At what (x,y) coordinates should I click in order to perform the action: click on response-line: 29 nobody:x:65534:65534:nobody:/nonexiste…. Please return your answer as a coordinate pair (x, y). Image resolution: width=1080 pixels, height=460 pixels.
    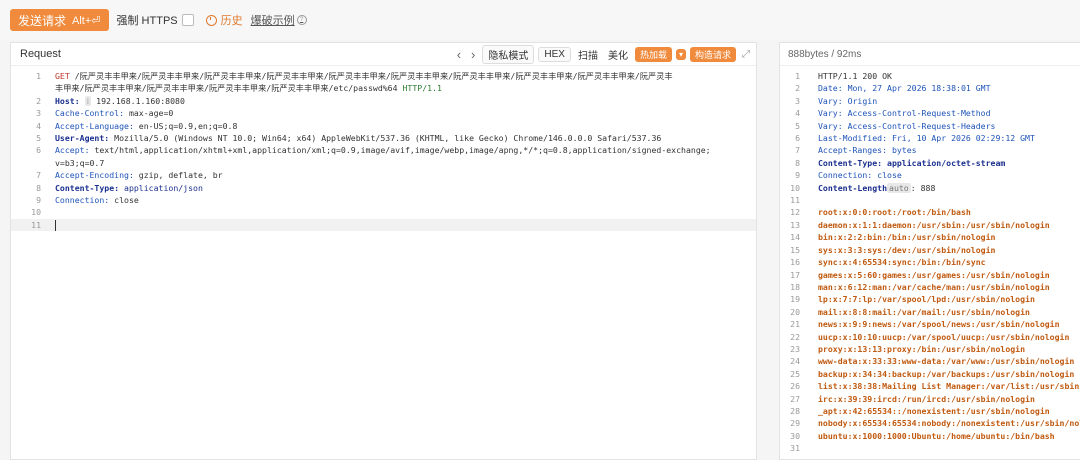
    Looking at the image, I should click on (935, 423).